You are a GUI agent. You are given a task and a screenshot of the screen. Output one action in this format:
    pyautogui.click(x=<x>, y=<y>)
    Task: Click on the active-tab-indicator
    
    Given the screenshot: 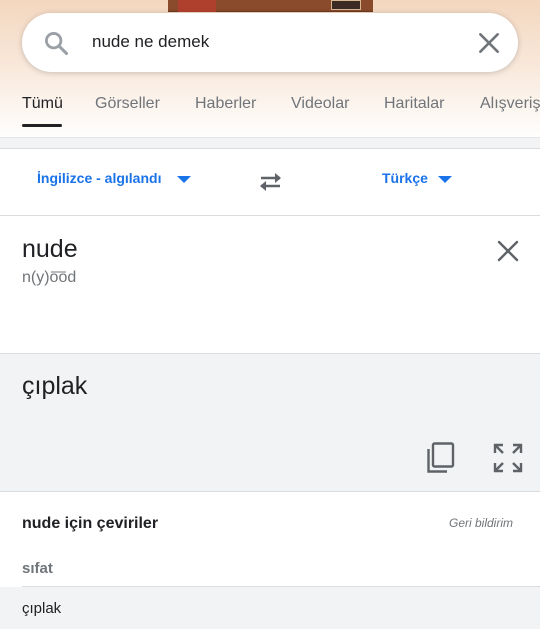 What is the action you would take?
    pyautogui.click(x=42, y=125)
    